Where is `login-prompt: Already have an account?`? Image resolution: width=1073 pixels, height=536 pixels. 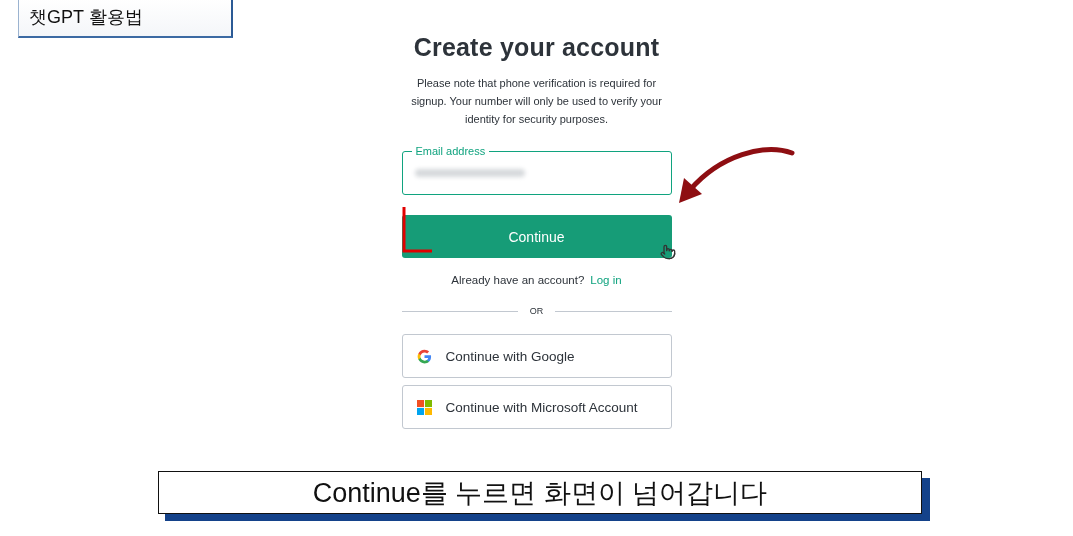 login-prompt: Already have an account? is located at coordinates (518, 280).